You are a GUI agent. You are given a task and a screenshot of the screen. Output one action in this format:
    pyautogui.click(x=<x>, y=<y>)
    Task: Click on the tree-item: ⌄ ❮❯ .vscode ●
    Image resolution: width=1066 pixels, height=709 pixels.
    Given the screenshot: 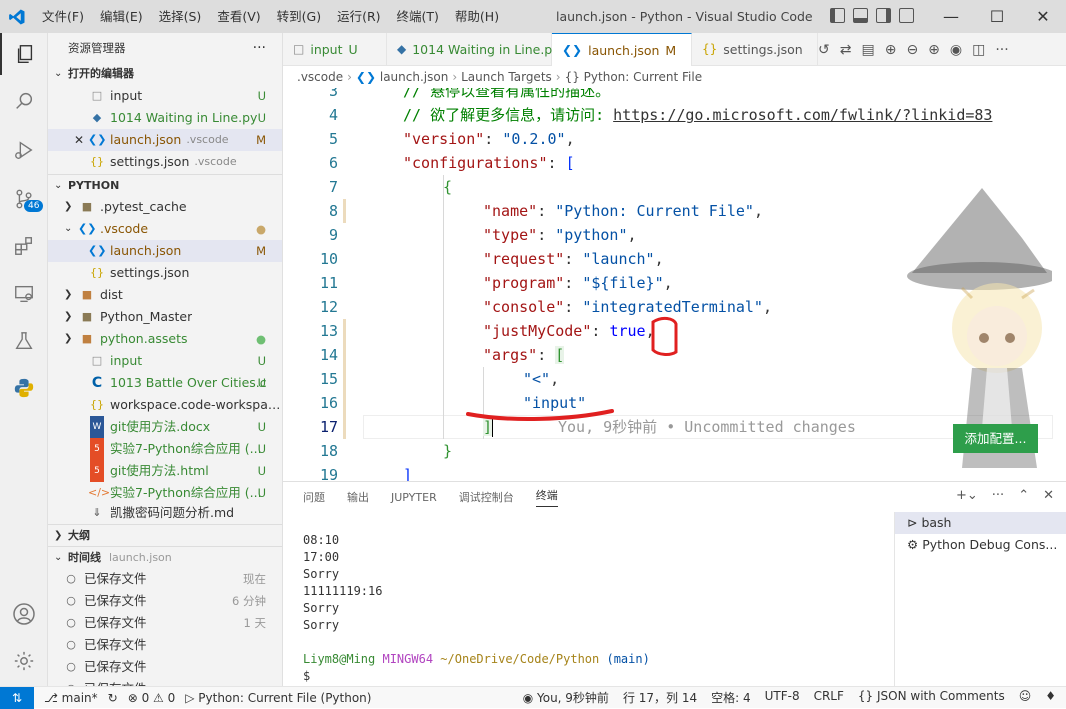 What is the action you would take?
    pyautogui.click(x=165, y=229)
    